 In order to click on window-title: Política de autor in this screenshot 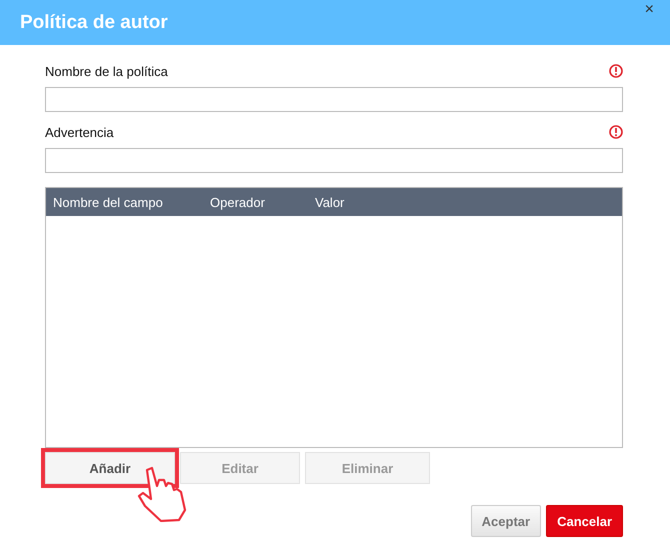, I will do `click(94, 23)`.